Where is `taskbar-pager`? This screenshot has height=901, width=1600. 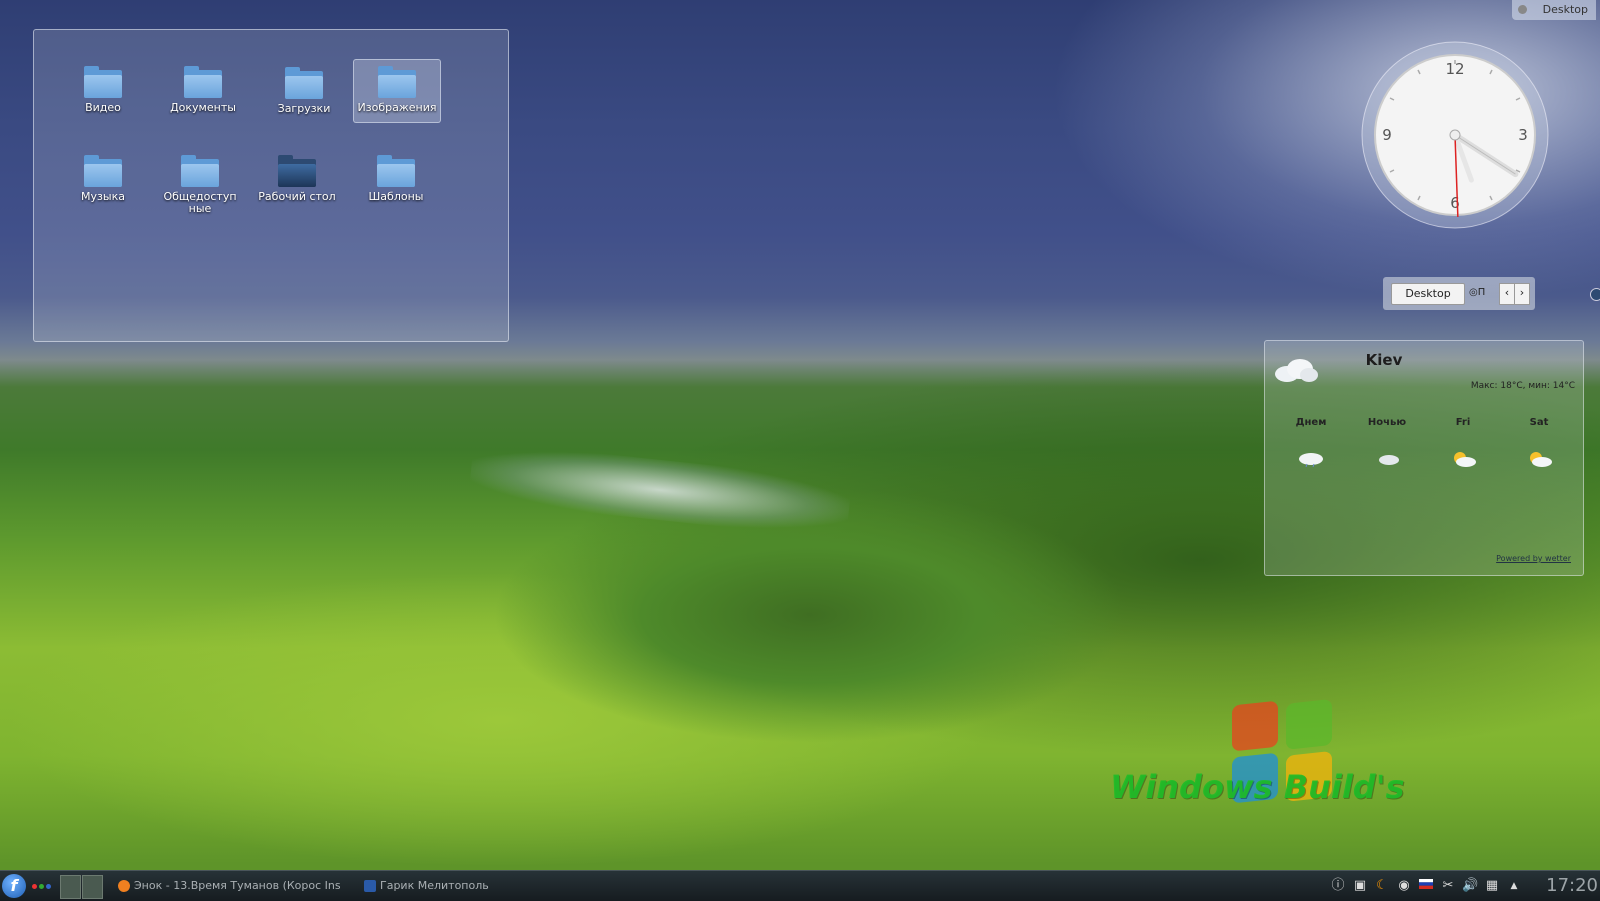
taskbar-pager is located at coordinates (81, 887).